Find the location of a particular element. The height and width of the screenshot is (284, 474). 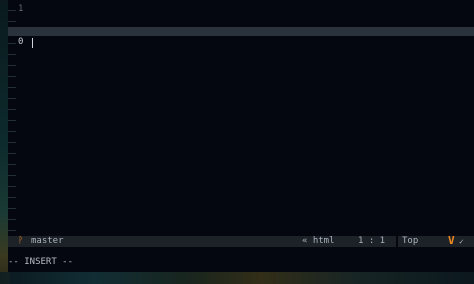

check-icon: ✓ is located at coordinates (461, 241).